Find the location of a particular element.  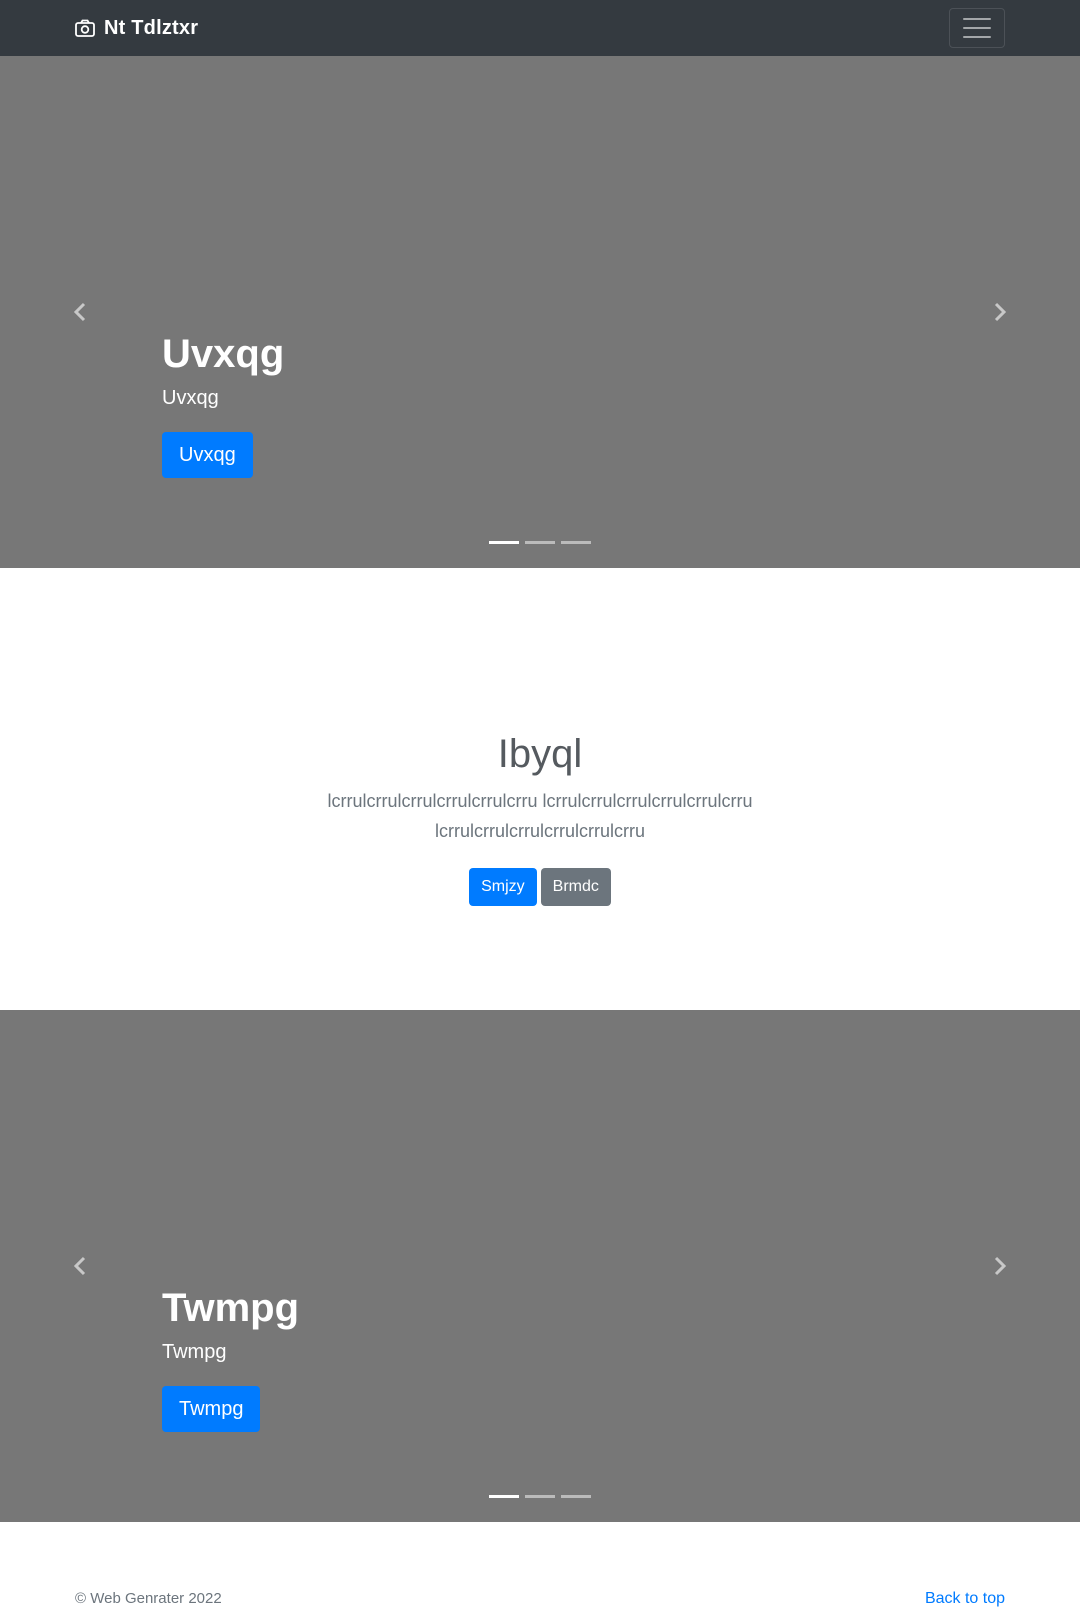

hamburger-icon is located at coordinates (977, 19).